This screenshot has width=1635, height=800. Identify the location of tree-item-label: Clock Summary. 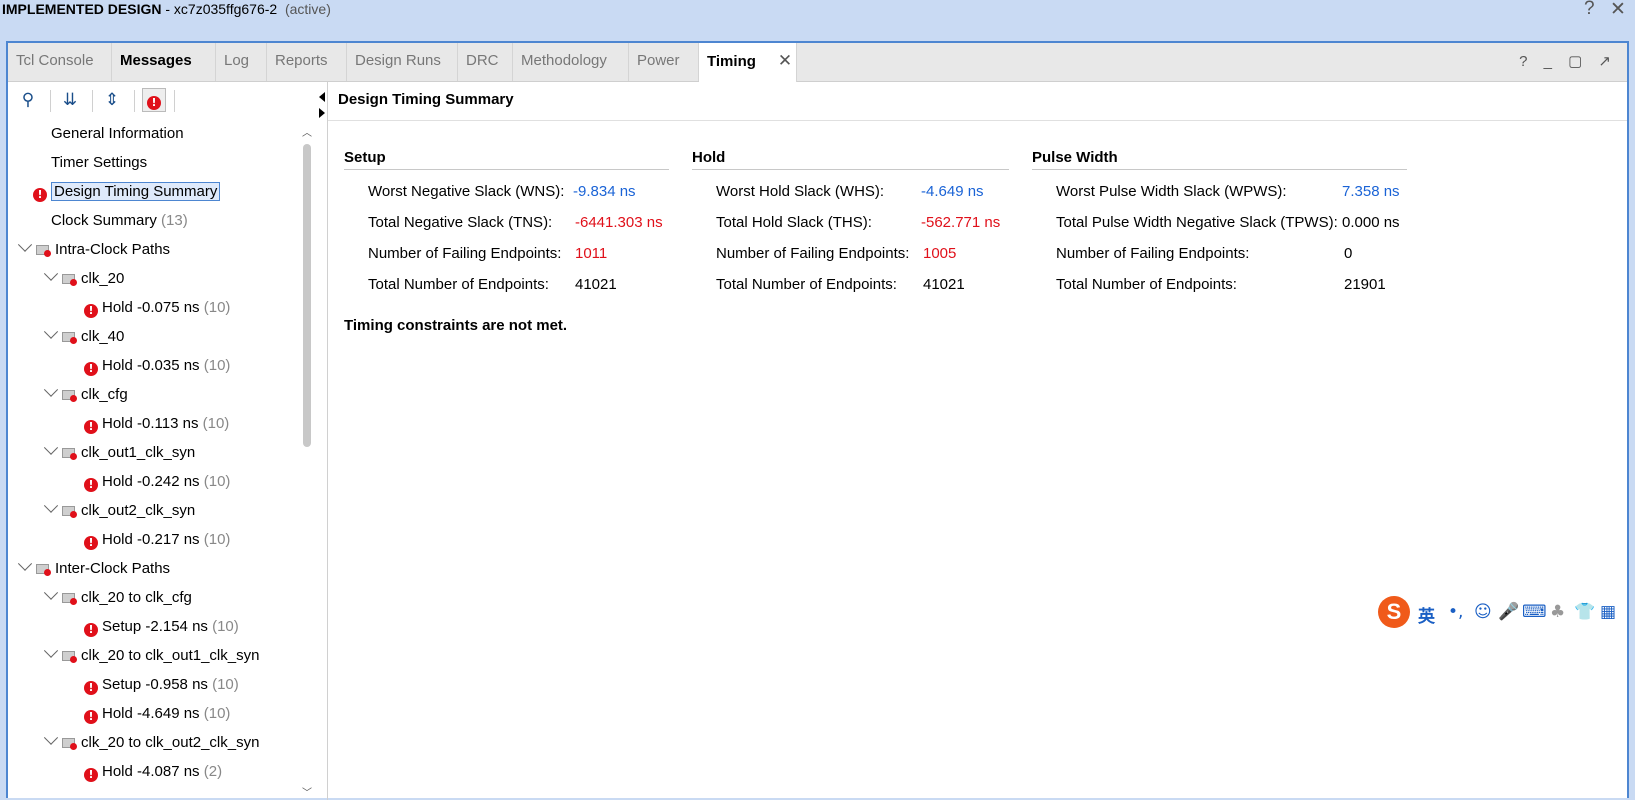
(104, 220).